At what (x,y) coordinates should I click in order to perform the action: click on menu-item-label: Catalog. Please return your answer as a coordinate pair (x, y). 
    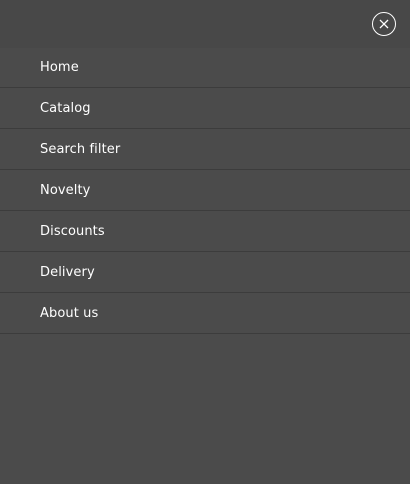
    Looking at the image, I should click on (65, 108).